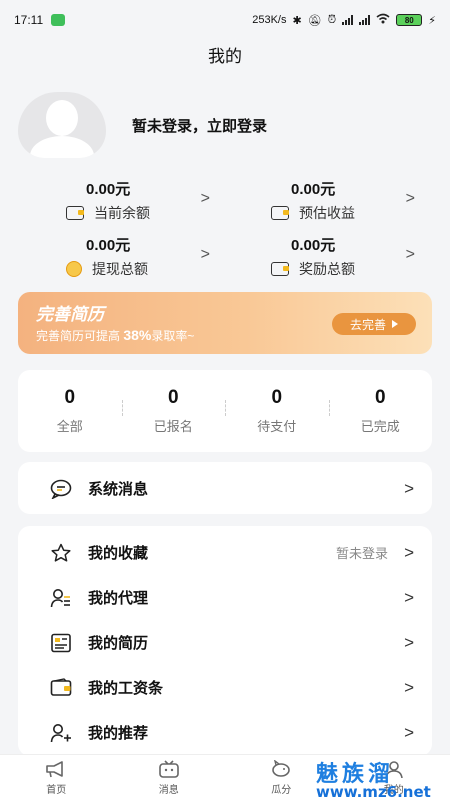 The width and height of the screenshot is (450, 800). Describe the element at coordinates (173, 336) in the screenshot. I see `subtitle-suffix: 录取率~` at that location.